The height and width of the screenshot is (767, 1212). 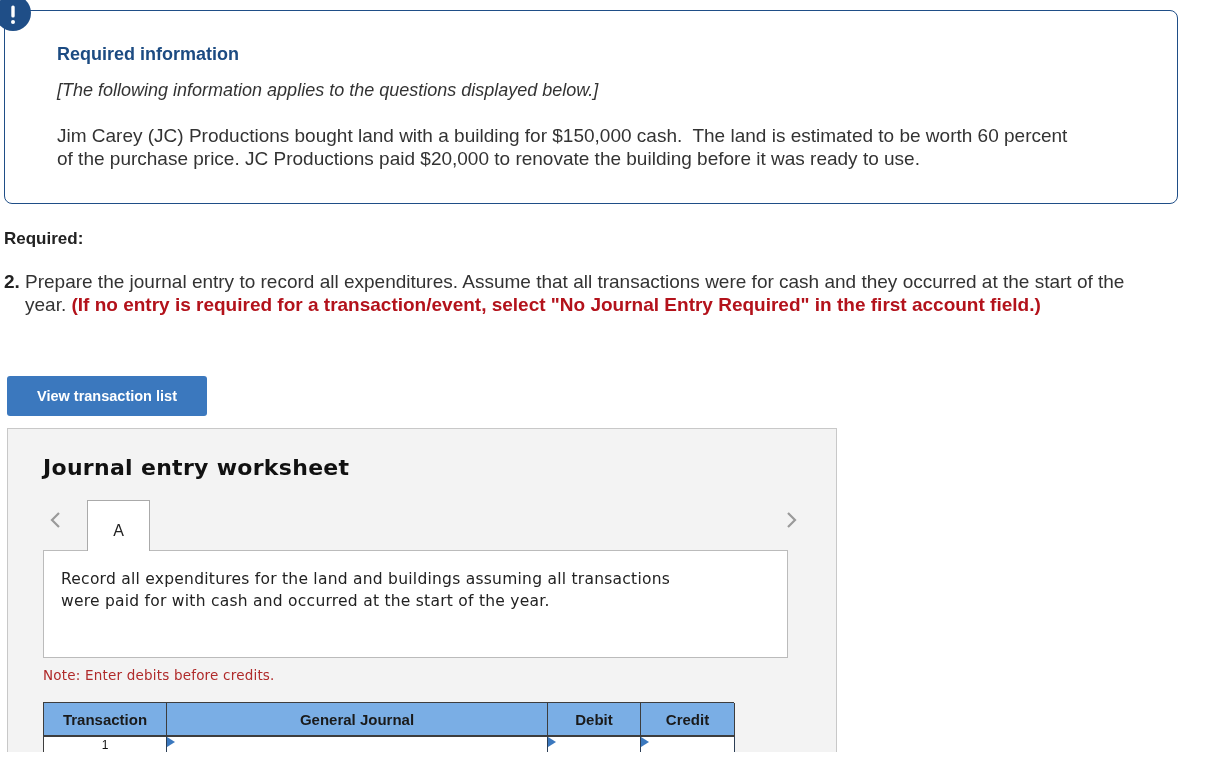 What do you see at coordinates (594, 744) in the screenshot?
I see `debit-field` at bounding box center [594, 744].